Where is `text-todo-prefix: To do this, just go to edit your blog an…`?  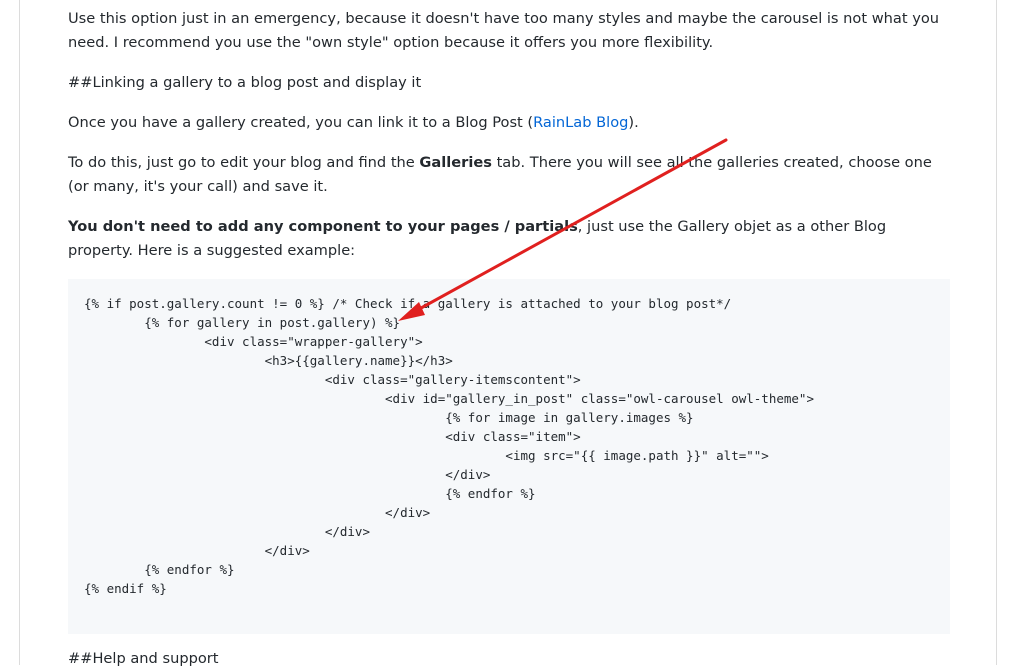
text-todo-prefix: To do this, just go to edit your blog an… is located at coordinates (244, 162).